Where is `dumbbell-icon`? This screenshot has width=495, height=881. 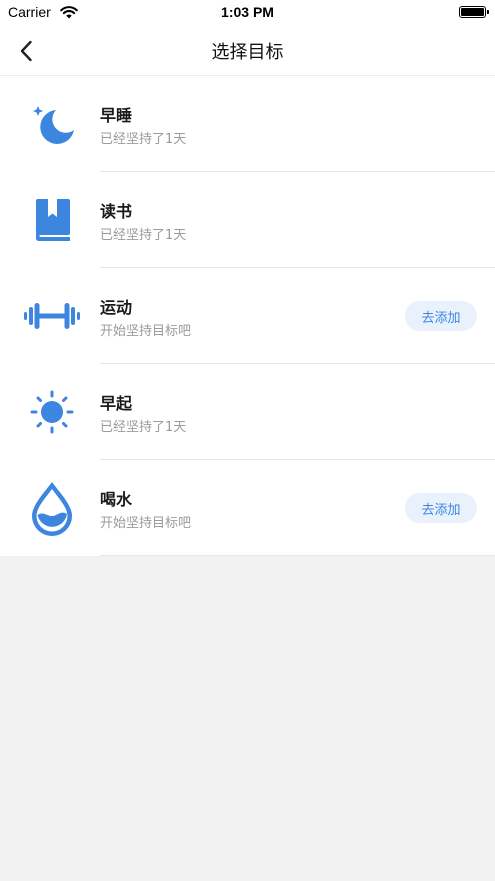
dumbbell-icon is located at coordinates (52, 316).